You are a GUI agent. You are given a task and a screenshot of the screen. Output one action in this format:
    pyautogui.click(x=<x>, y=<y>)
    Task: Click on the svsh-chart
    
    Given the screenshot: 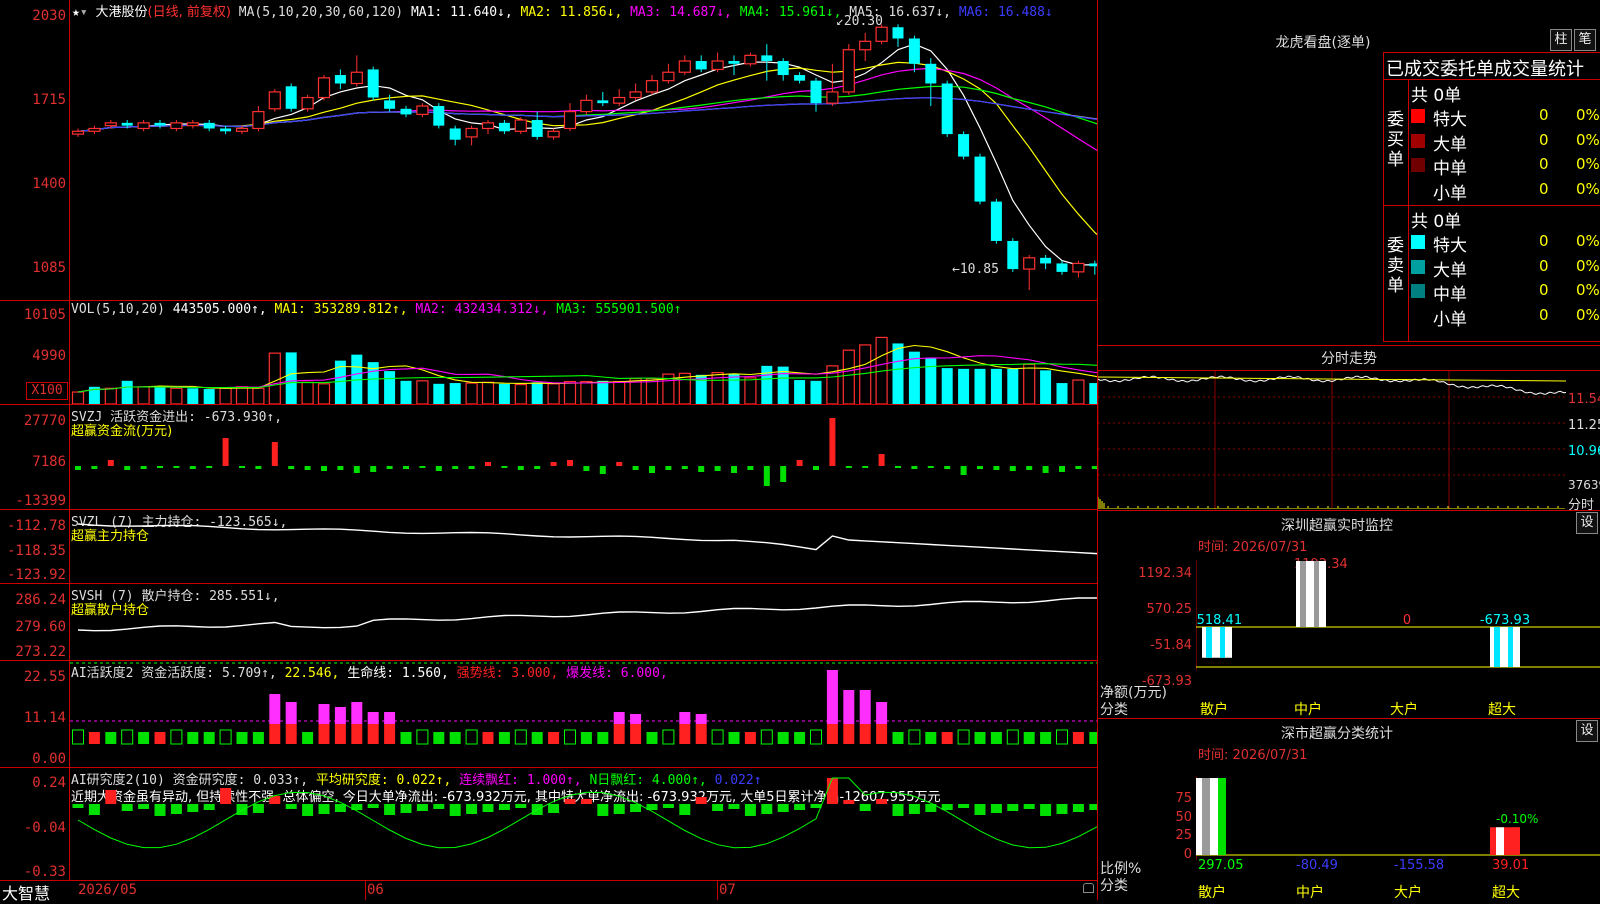 What is the action you would take?
    pyautogui.click(x=583, y=622)
    